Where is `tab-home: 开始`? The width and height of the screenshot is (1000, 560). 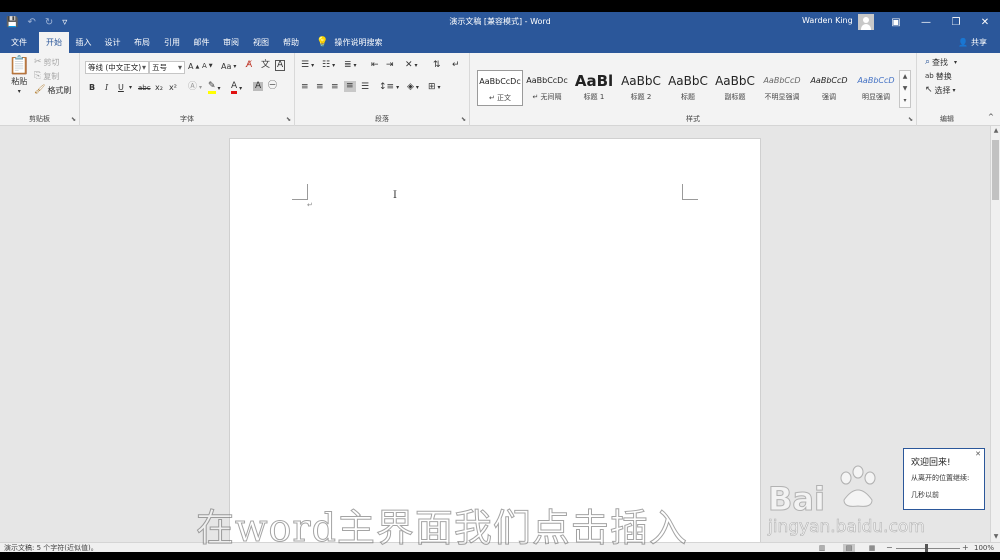
tab-home: 开始 is located at coordinates (54, 42).